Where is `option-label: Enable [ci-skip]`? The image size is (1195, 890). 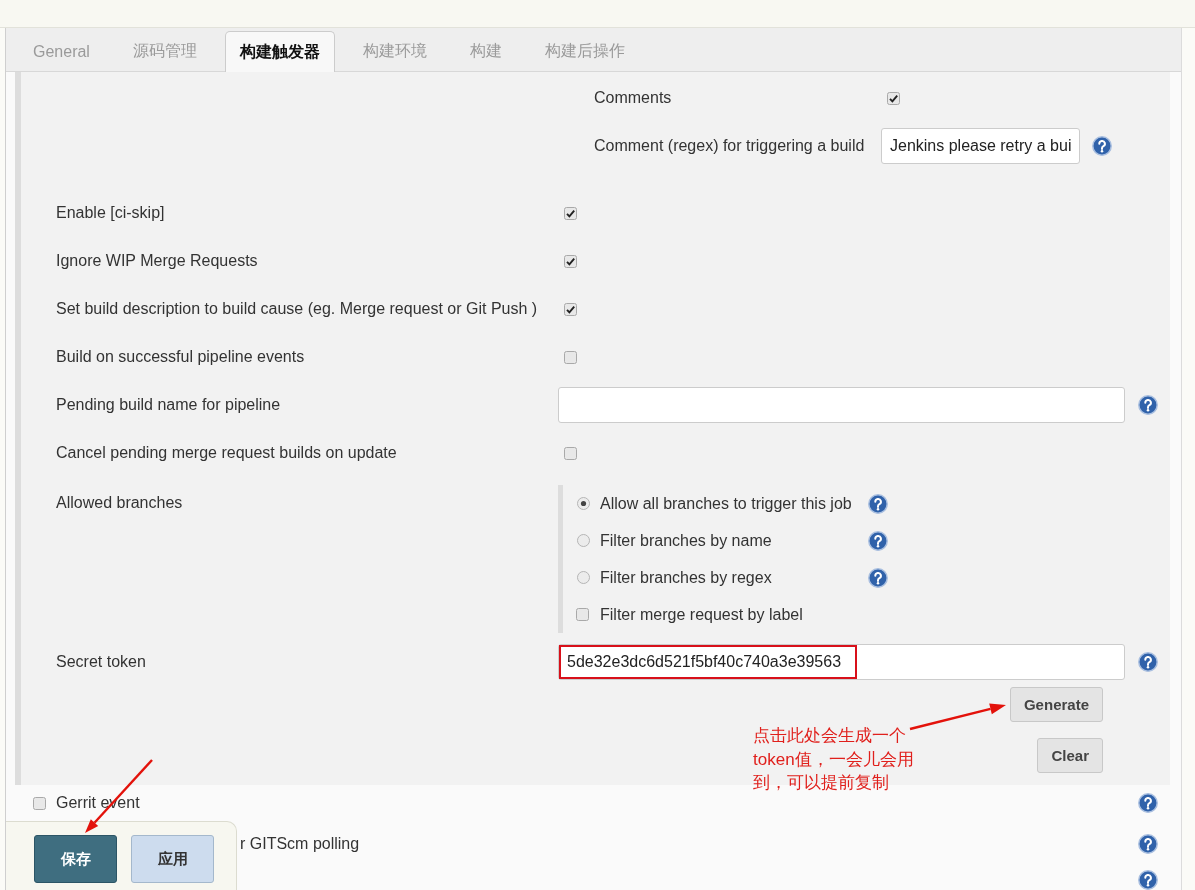 option-label: Enable [ci-skip] is located at coordinates (110, 213).